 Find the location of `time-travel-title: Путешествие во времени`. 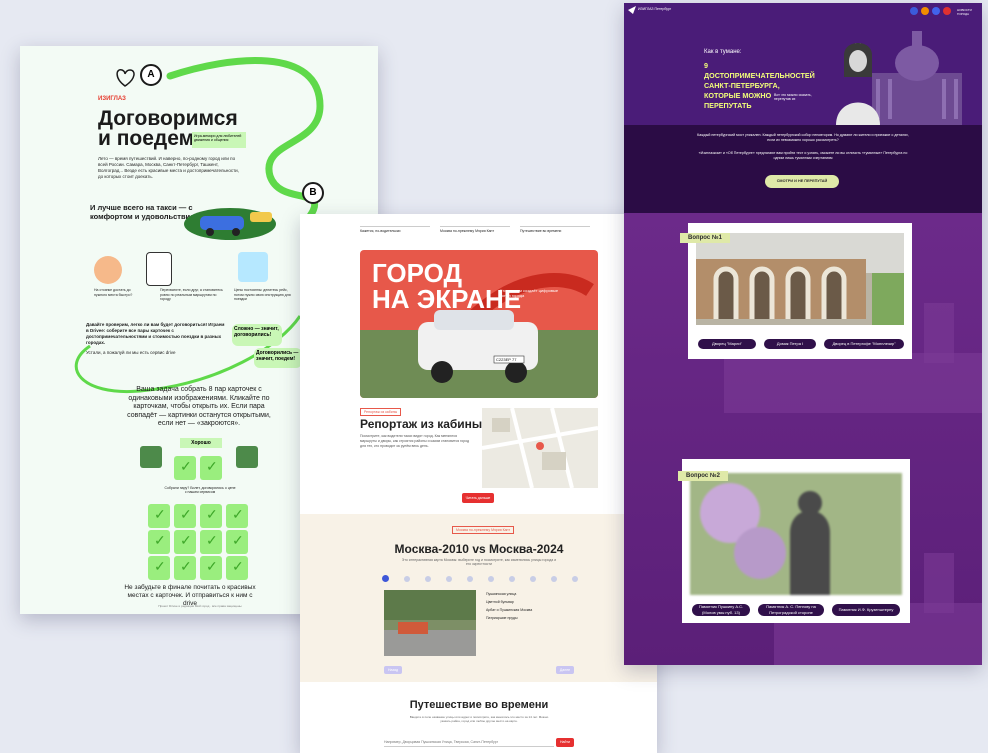

time-travel-title: Путешествие во времени is located at coordinates (479, 705).